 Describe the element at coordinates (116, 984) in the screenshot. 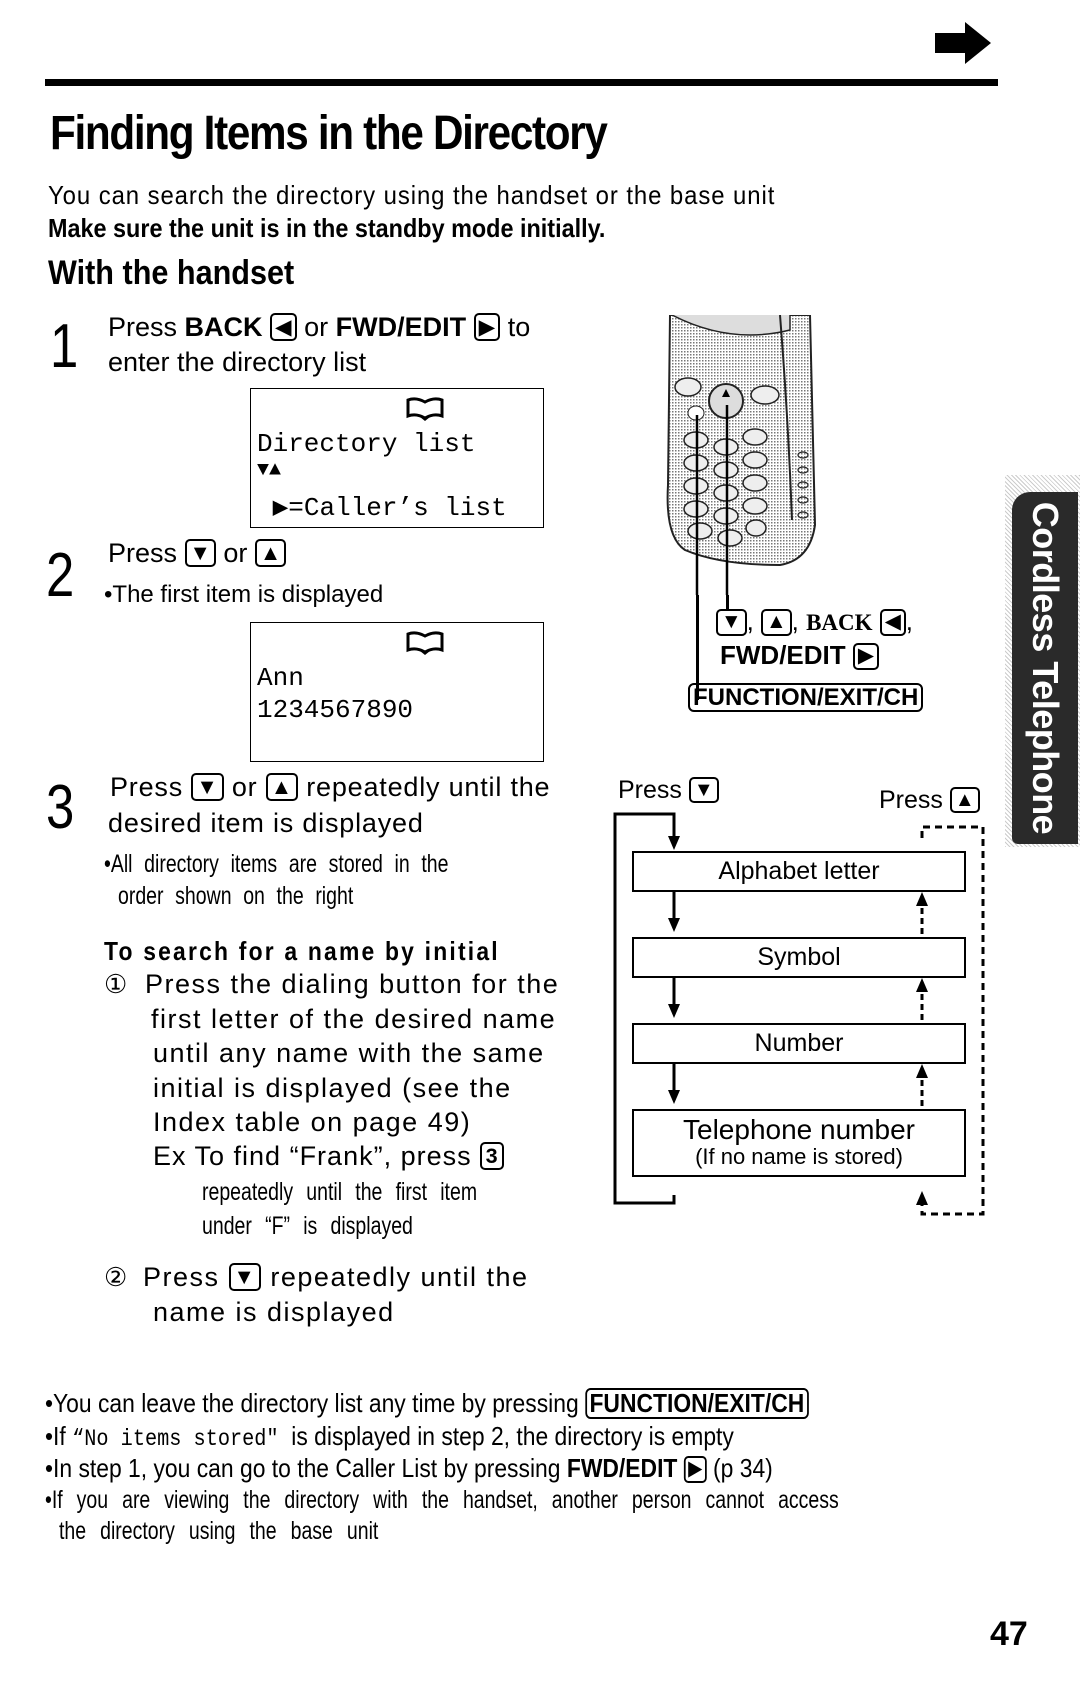

I see `sub-step-1-marker: ①` at that location.